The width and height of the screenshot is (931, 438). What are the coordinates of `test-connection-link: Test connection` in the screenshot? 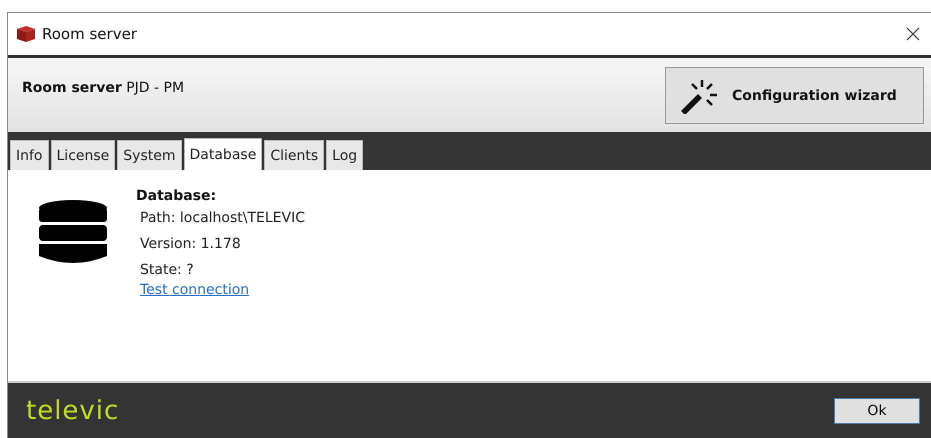 It's located at (195, 290).